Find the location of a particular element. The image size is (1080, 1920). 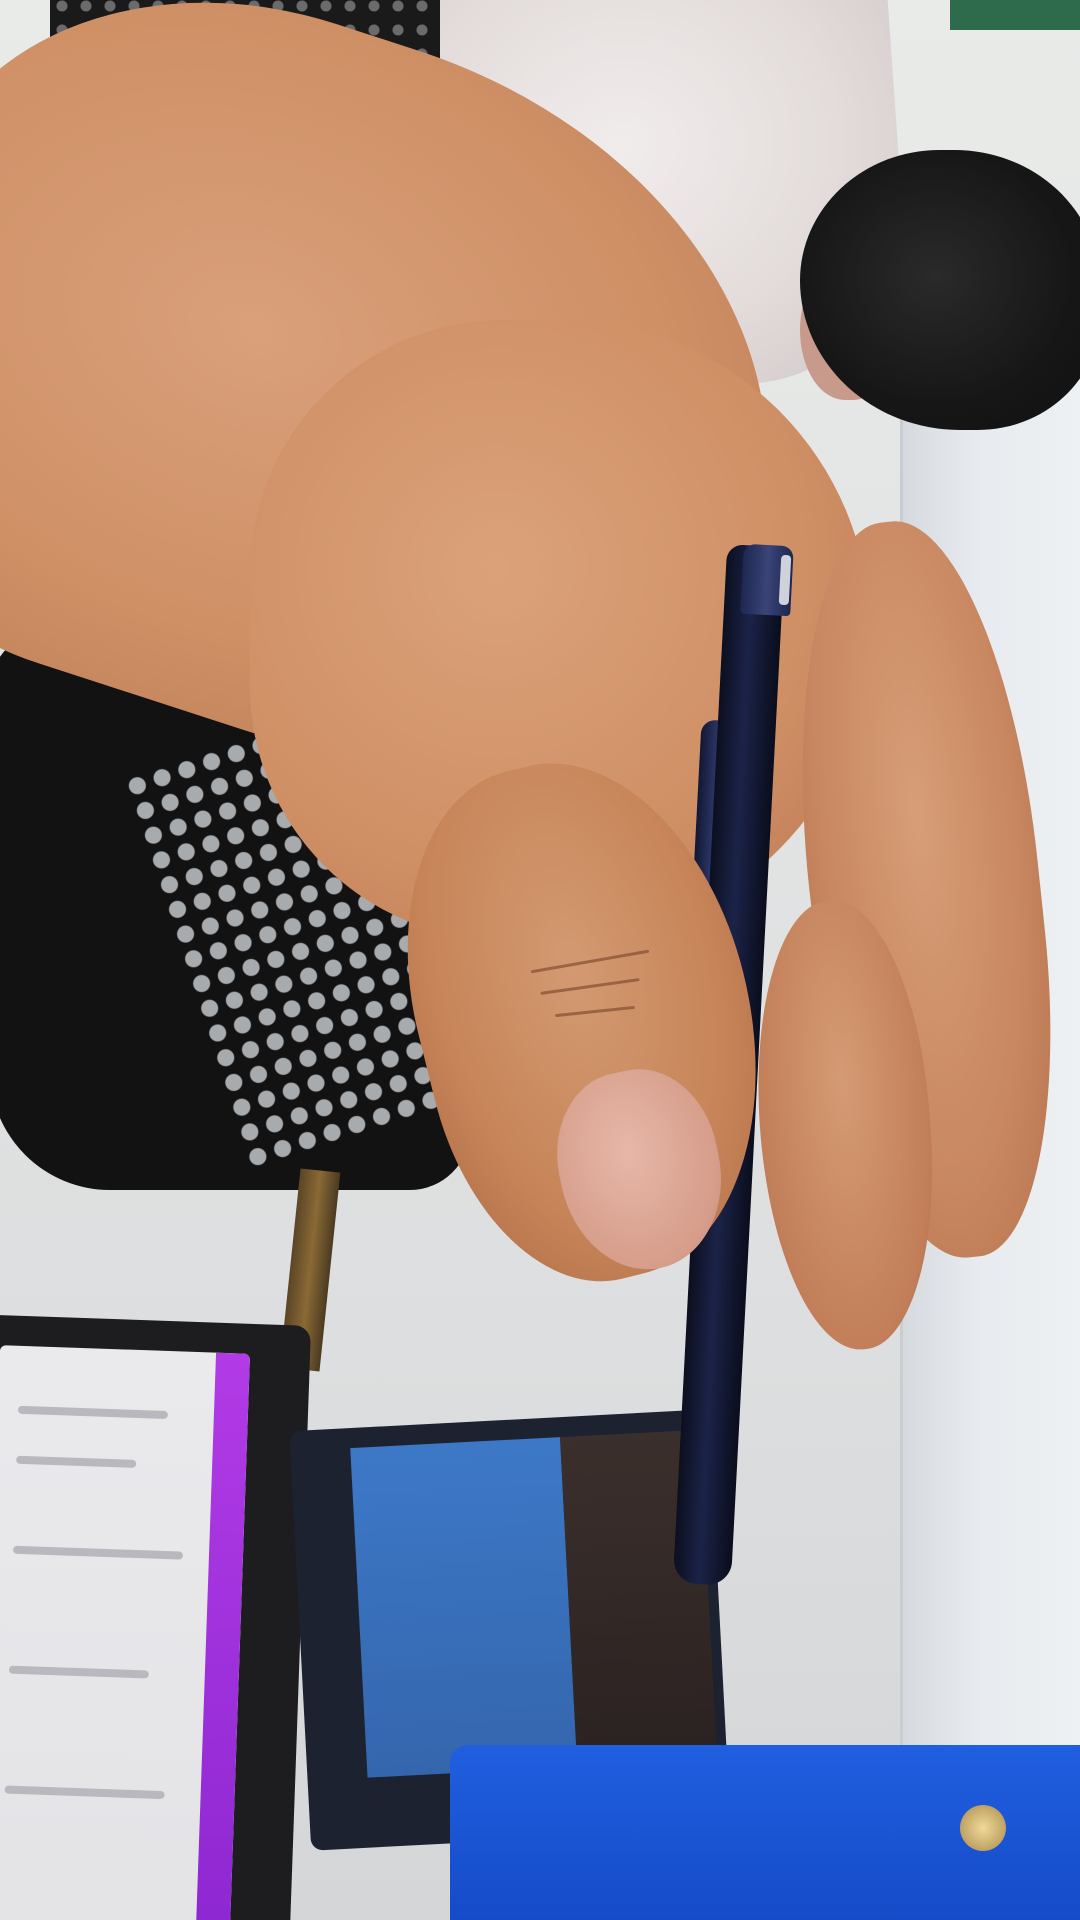

tablet-screen-blue is located at coordinates (464, 1607).